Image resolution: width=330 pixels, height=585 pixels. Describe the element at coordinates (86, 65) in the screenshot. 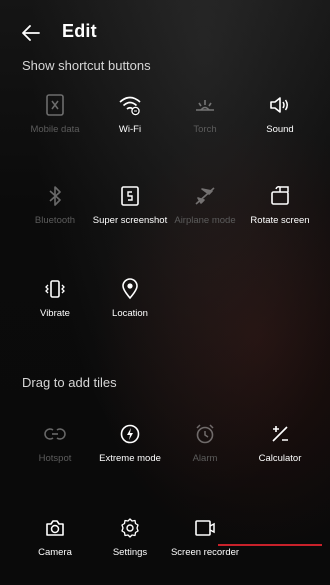

I see `section-title-shortcuts: Show shortcut buttons` at that location.